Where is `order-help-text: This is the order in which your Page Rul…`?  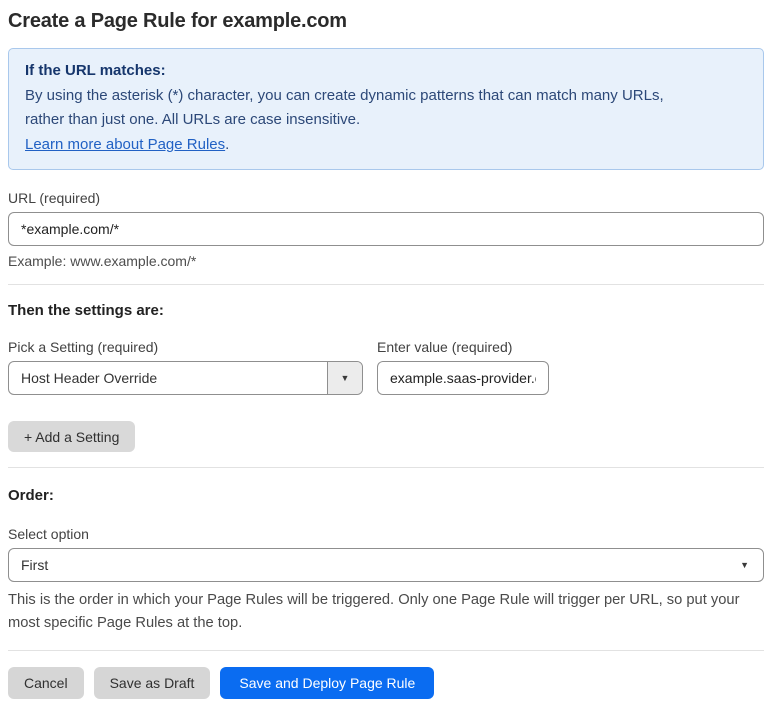
order-help-text: This is the order in which your Page Rul… is located at coordinates (374, 611).